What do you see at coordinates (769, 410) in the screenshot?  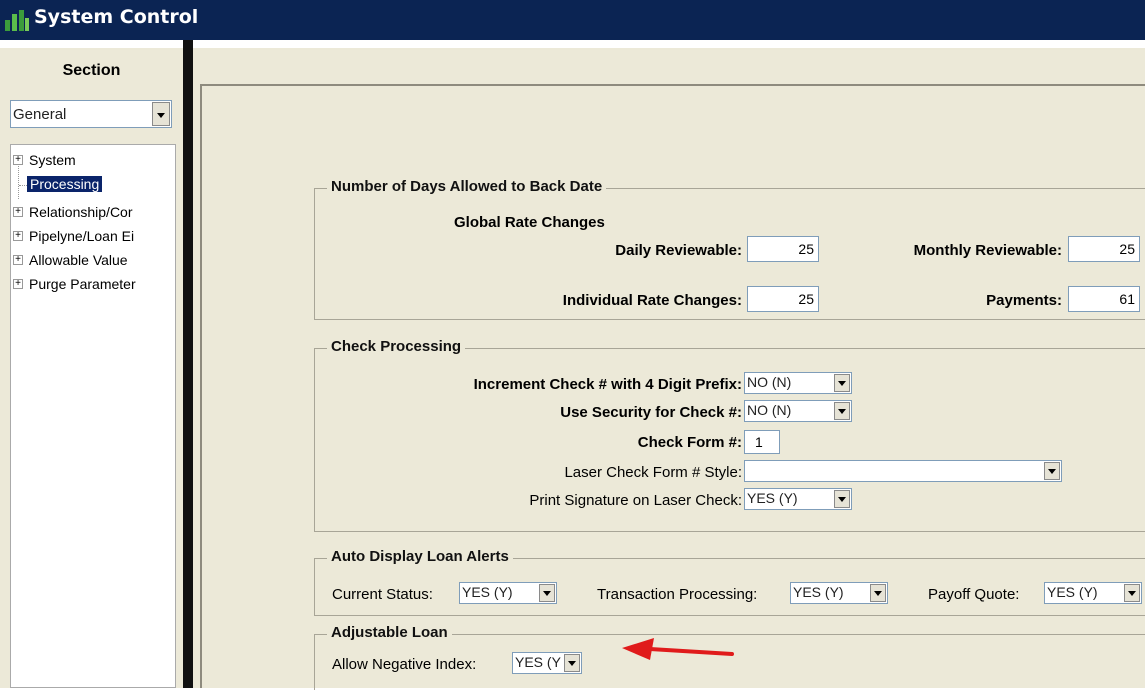 I see `security-check-value: NO (N)` at bounding box center [769, 410].